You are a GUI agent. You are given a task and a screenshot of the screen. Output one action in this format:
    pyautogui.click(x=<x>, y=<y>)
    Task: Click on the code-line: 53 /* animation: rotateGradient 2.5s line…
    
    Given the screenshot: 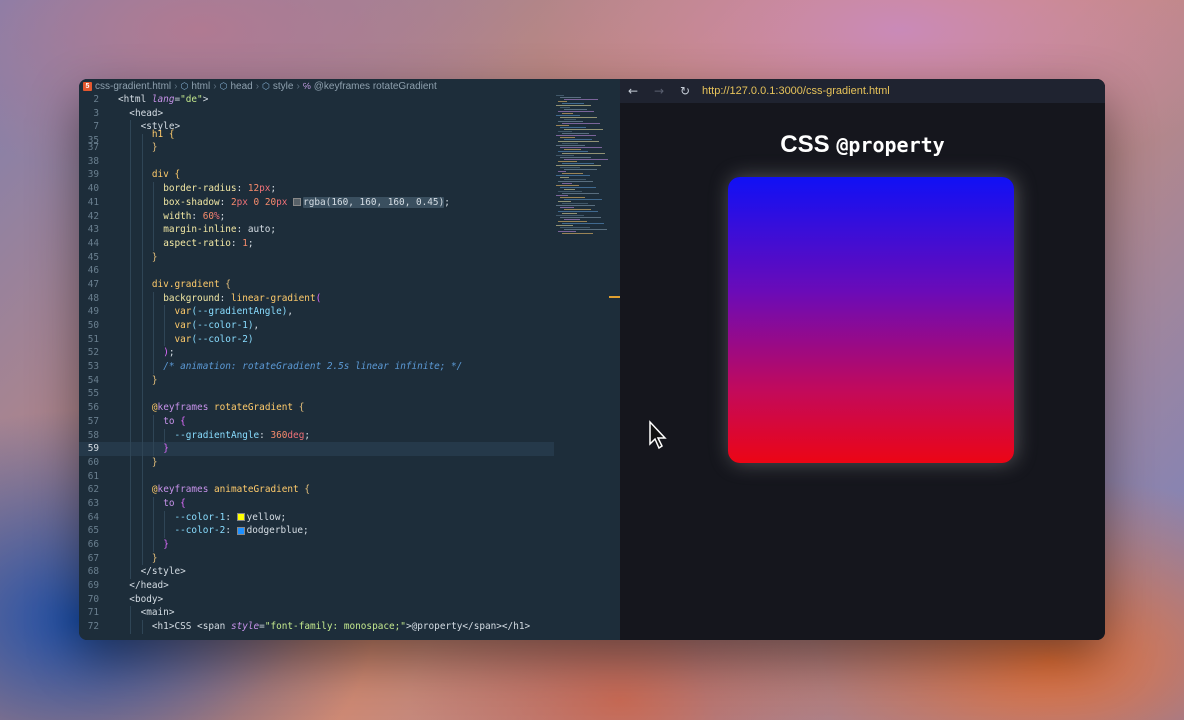 What is the action you would take?
    pyautogui.click(x=316, y=367)
    